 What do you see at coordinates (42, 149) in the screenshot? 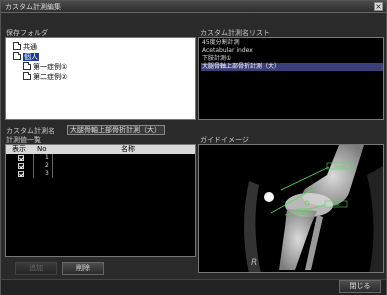
I see `col-no: No` at bounding box center [42, 149].